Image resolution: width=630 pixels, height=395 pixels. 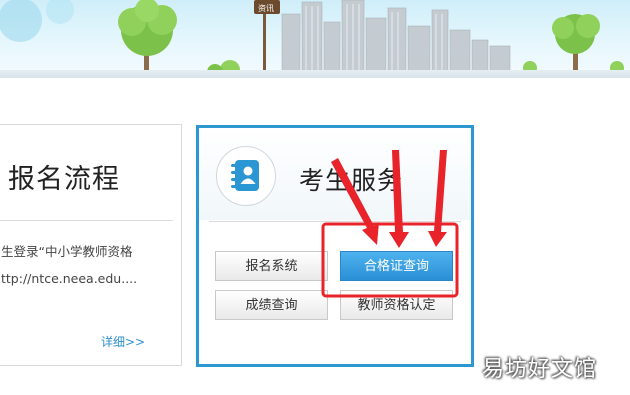 I want to click on services-card-divider, so click(x=335, y=221).